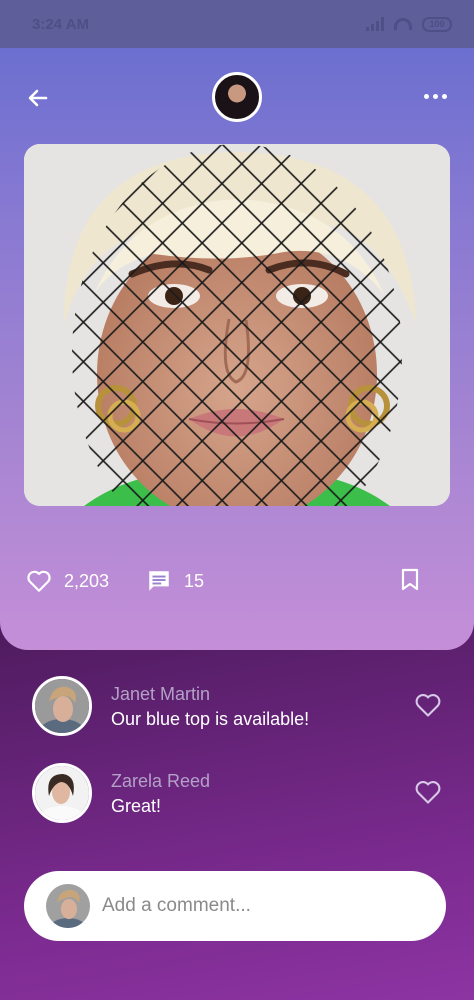  I want to click on status-bar: 3:24 AM 100, so click(237, 24).